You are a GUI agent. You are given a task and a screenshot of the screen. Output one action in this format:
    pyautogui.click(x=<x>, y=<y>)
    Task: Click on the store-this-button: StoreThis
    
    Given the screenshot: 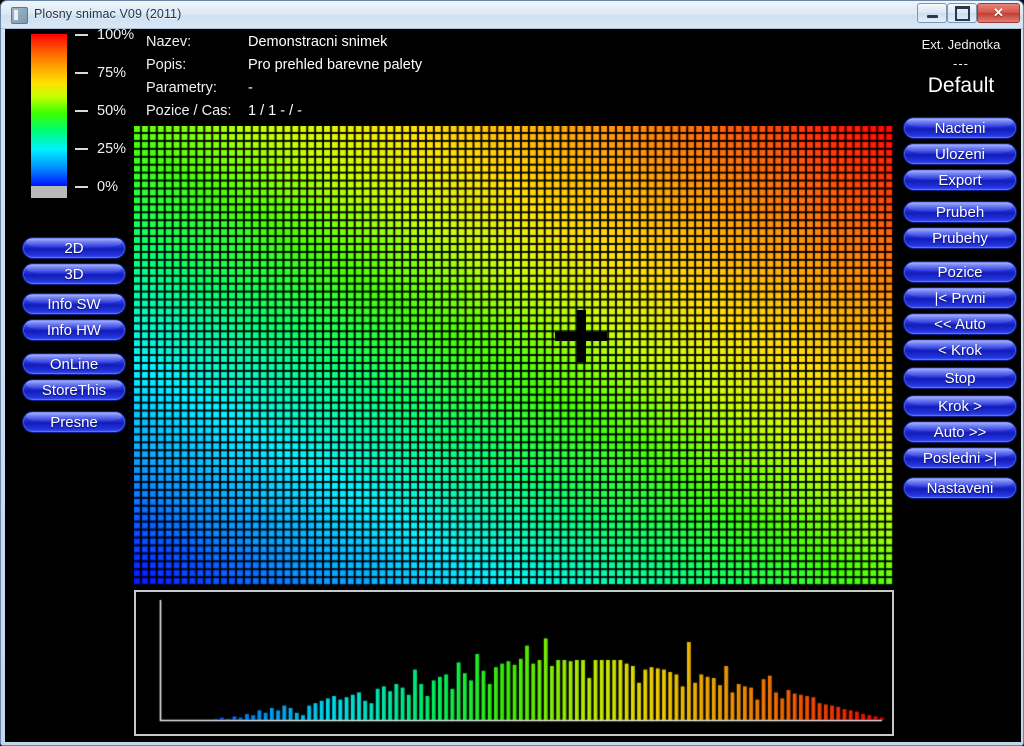 What is the action you would take?
    pyautogui.click(x=74, y=390)
    